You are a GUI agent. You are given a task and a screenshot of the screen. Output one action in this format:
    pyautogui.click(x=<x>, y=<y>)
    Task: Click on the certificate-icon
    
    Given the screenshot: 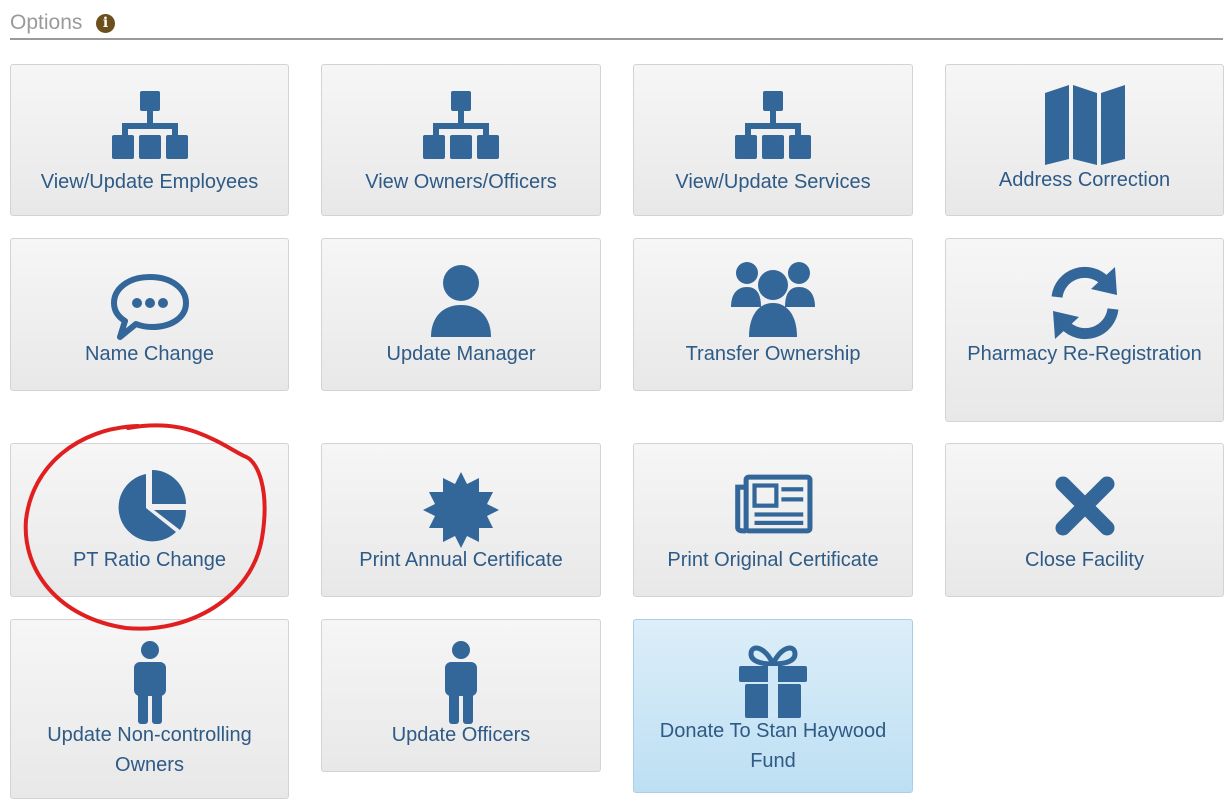 What is the action you would take?
    pyautogui.click(x=461, y=510)
    